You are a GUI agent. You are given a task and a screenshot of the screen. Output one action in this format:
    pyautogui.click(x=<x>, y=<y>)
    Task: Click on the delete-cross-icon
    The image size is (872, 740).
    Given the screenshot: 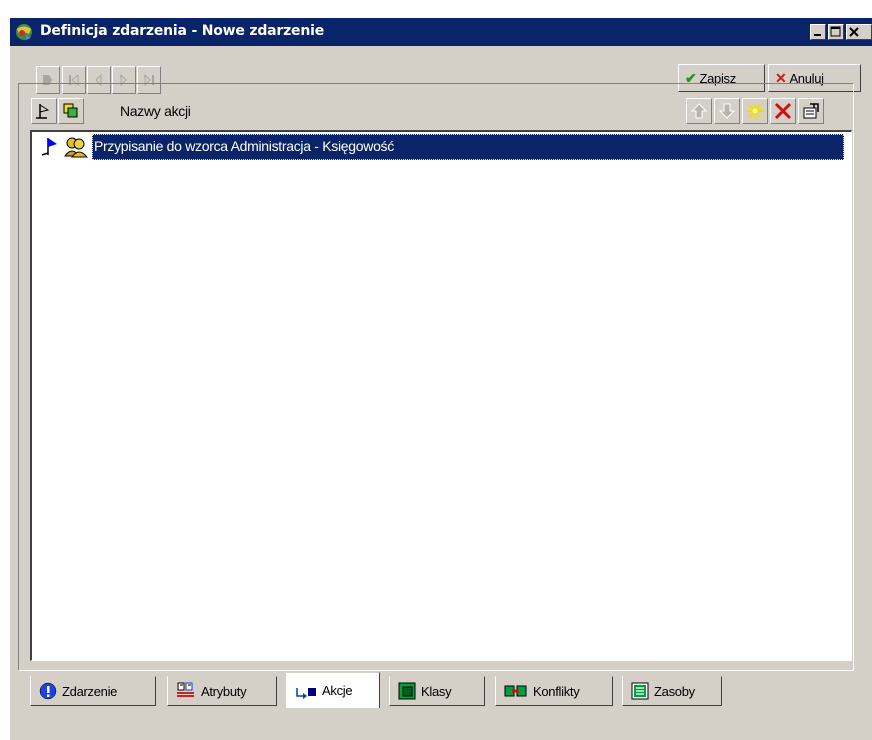 What is the action you would take?
    pyautogui.click(x=783, y=111)
    